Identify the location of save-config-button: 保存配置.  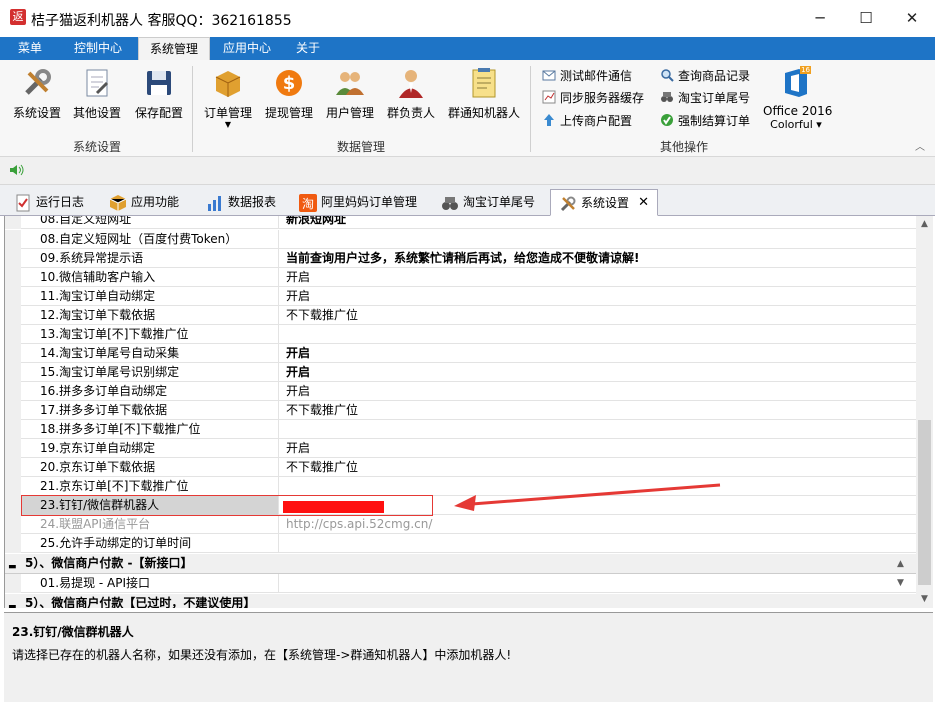
(159, 99).